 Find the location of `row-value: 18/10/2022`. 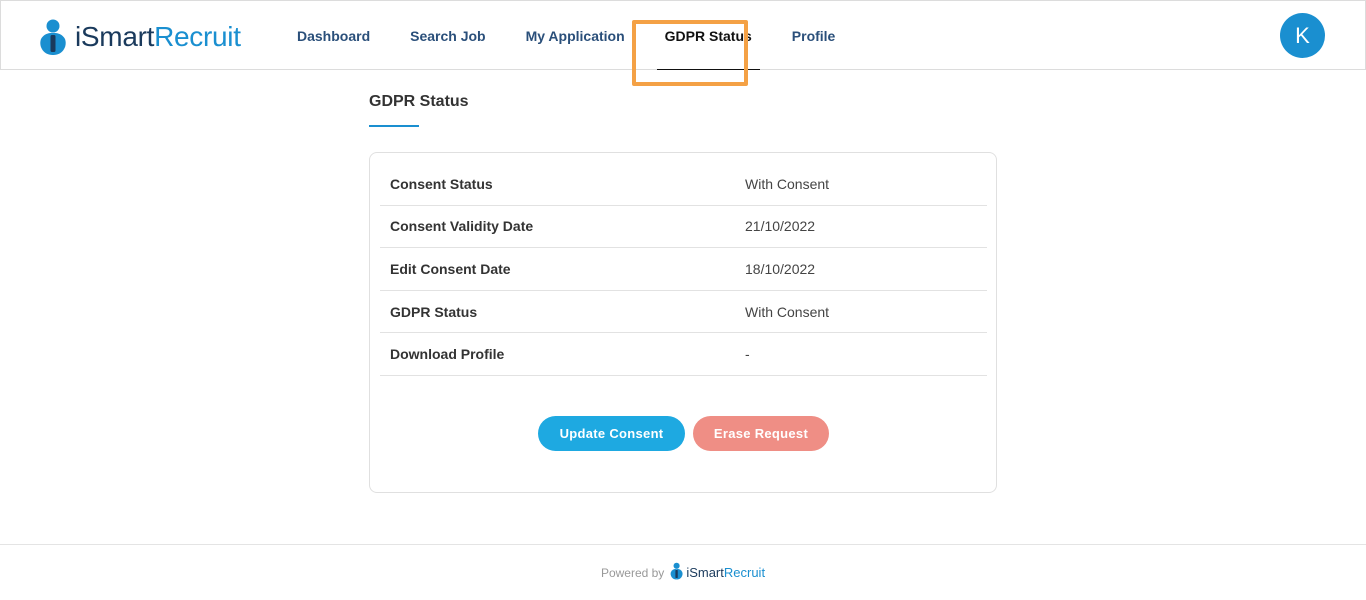

row-value: 18/10/2022 is located at coordinates (780, 268).